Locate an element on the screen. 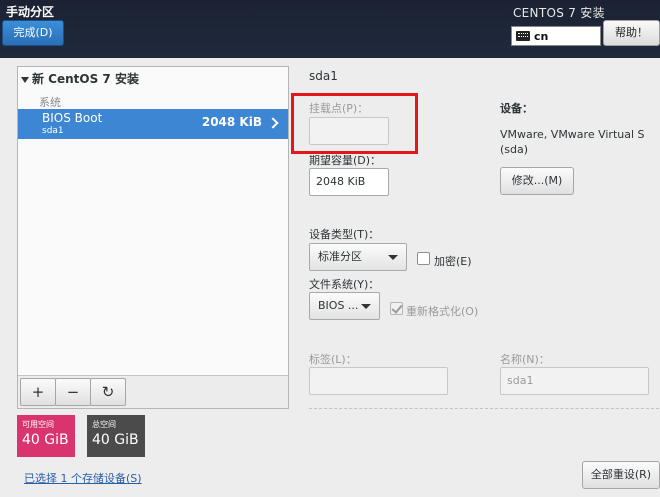 The height and width of the screenshot is (497, 660). page-title: 手动分区 is located at coordinates (30, 12).